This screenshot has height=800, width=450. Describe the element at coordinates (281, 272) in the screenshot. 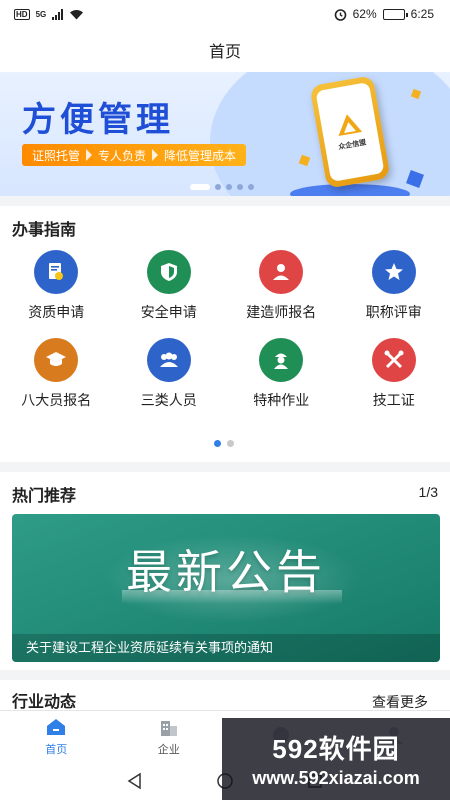

I see `person-icon` at that location.